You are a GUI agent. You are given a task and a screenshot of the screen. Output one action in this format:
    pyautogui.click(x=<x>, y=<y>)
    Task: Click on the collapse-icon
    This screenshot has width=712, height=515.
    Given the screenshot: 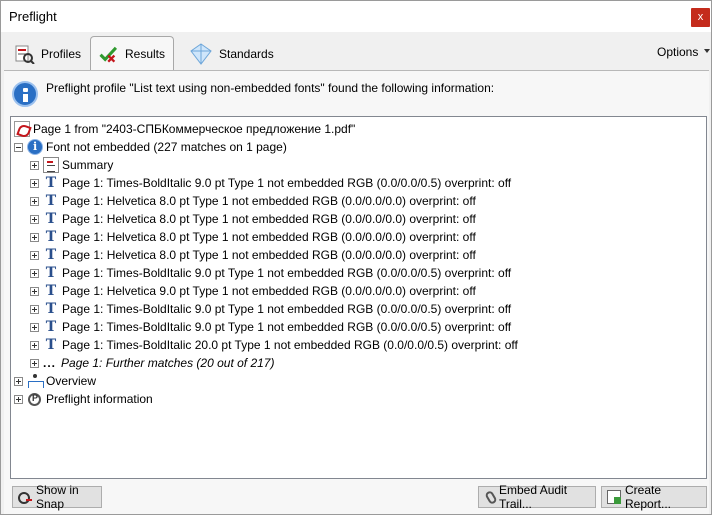 What is the action you would take?
    pyautogui.click(x=18, y=147)
    